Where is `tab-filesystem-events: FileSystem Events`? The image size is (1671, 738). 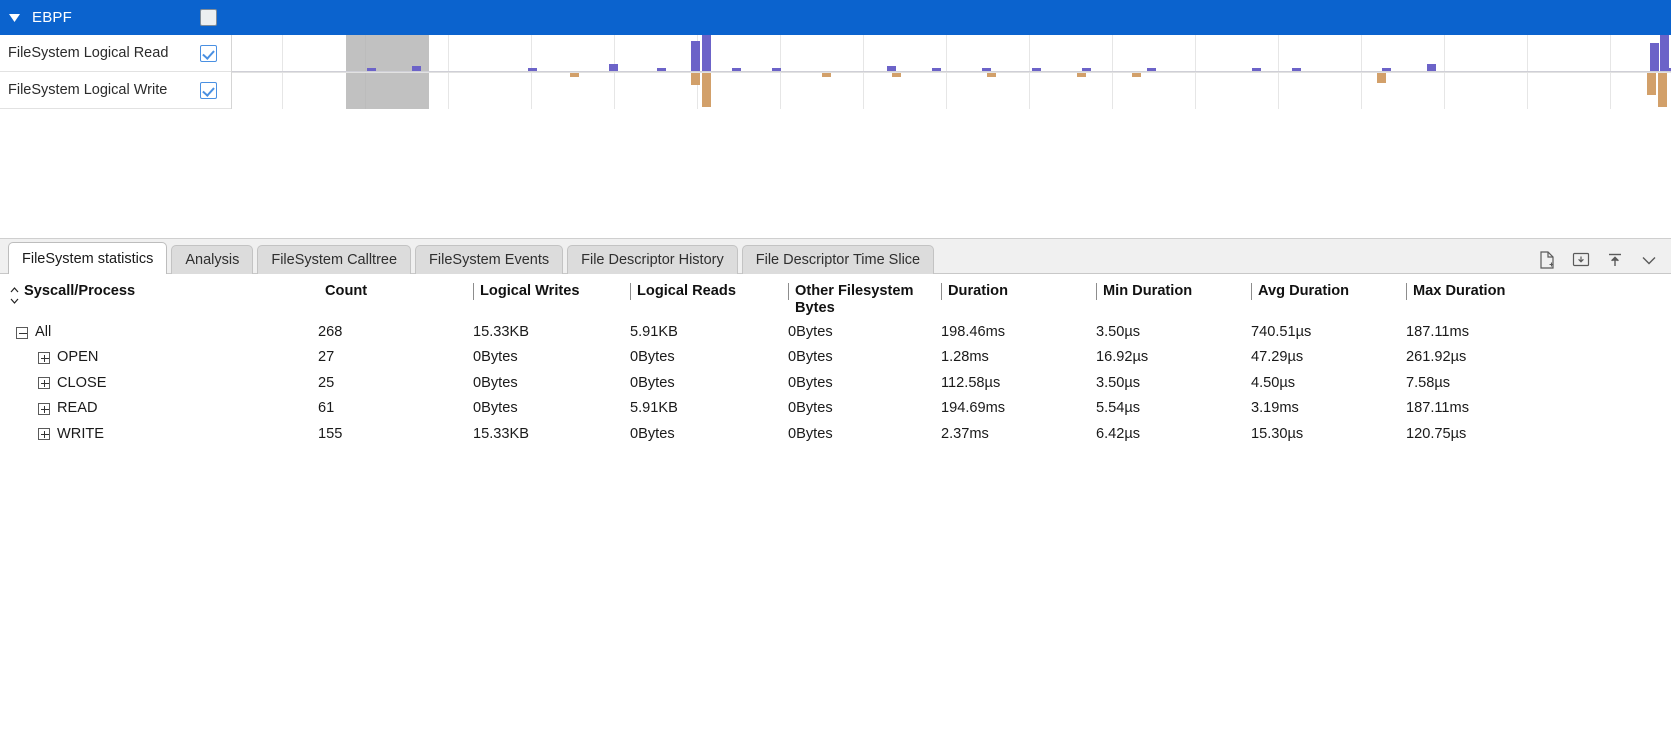 tab-filesystem-events: FileSystem Events is located at coordinates (489, 259).